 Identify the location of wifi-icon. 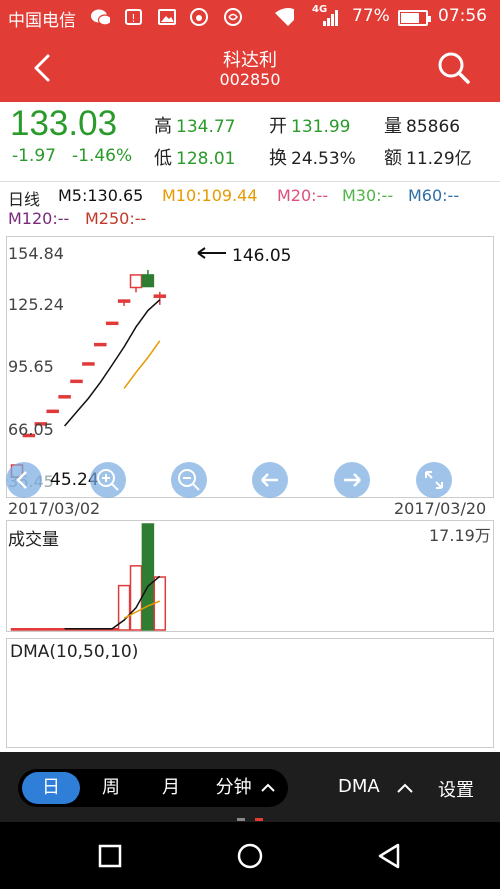
(284, 17).